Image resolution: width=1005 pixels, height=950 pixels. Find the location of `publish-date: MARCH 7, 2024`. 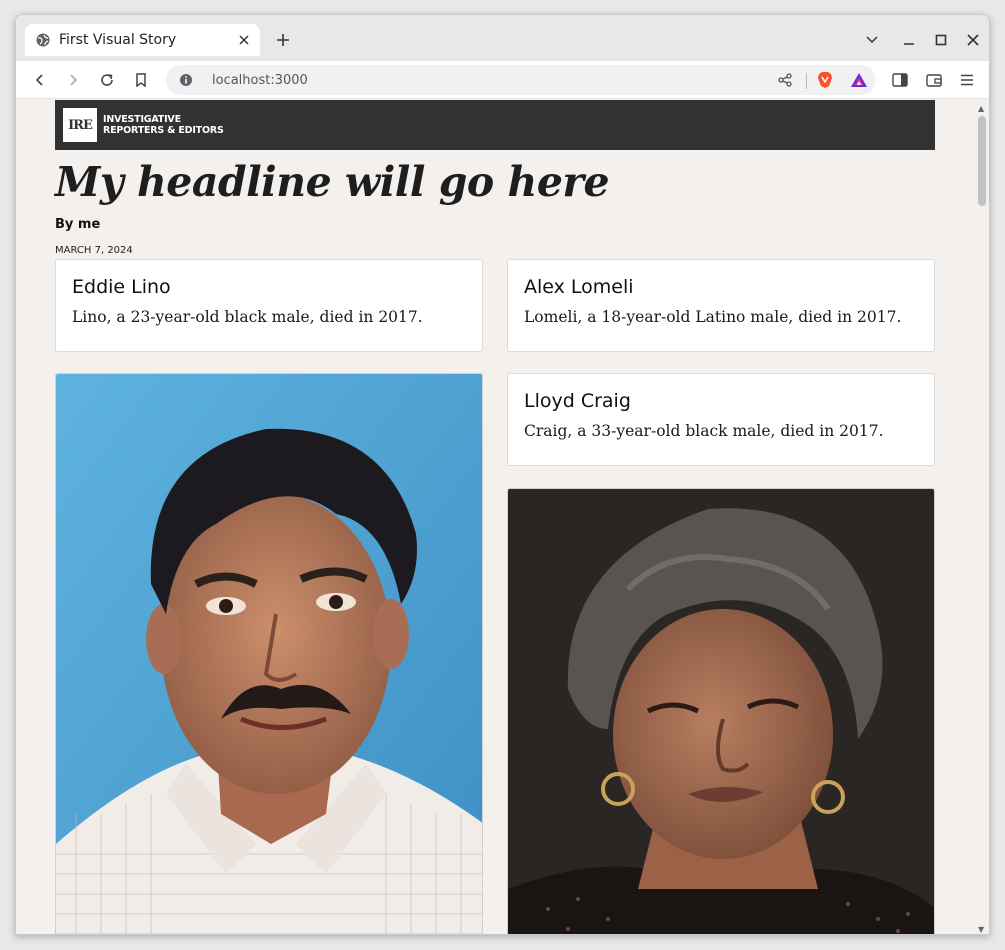

publish-date: MARCH 7, 2024 is located at coordinates (94, 250).